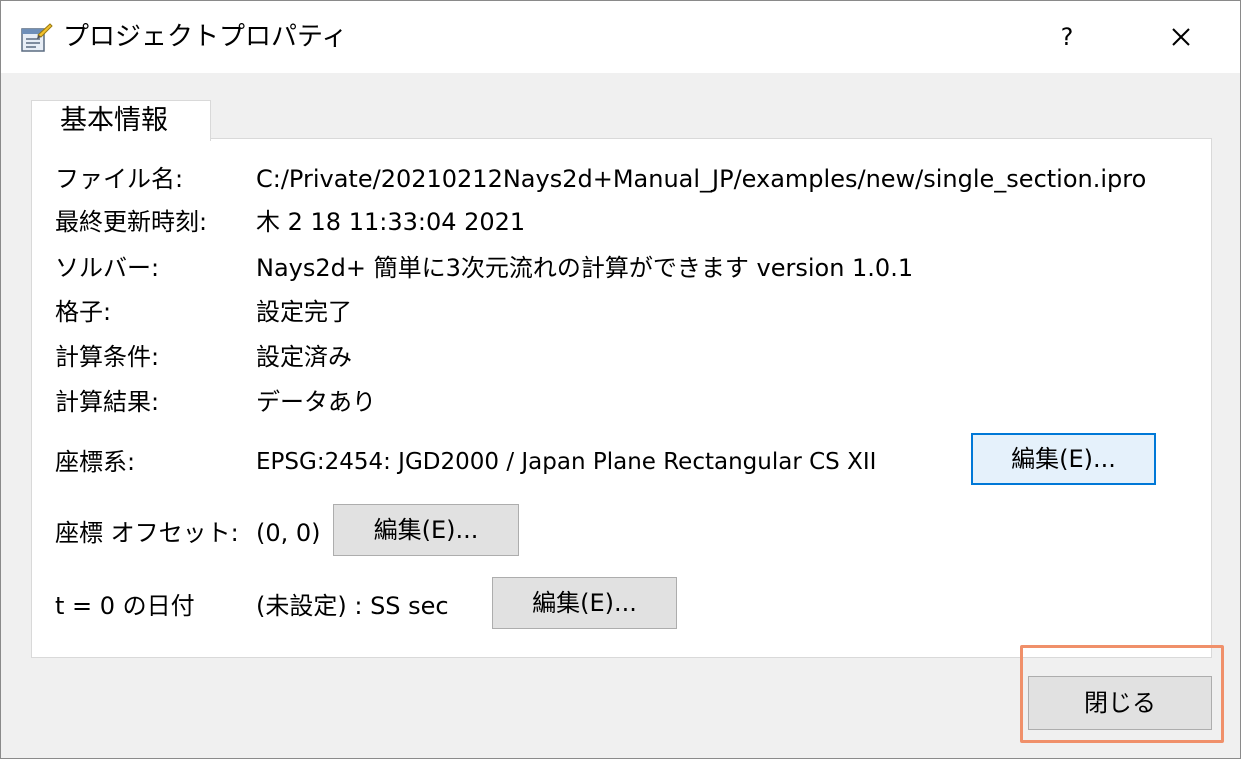  I want to click on conditions-label: 計算条件:, so click(107, 357).